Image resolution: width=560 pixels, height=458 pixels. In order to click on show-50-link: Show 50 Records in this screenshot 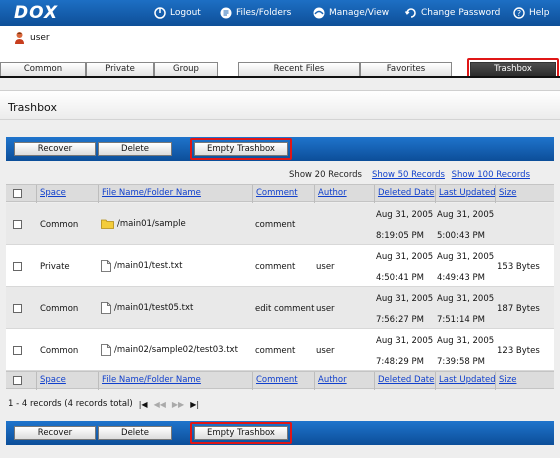, I will do `click(408, 175)`.